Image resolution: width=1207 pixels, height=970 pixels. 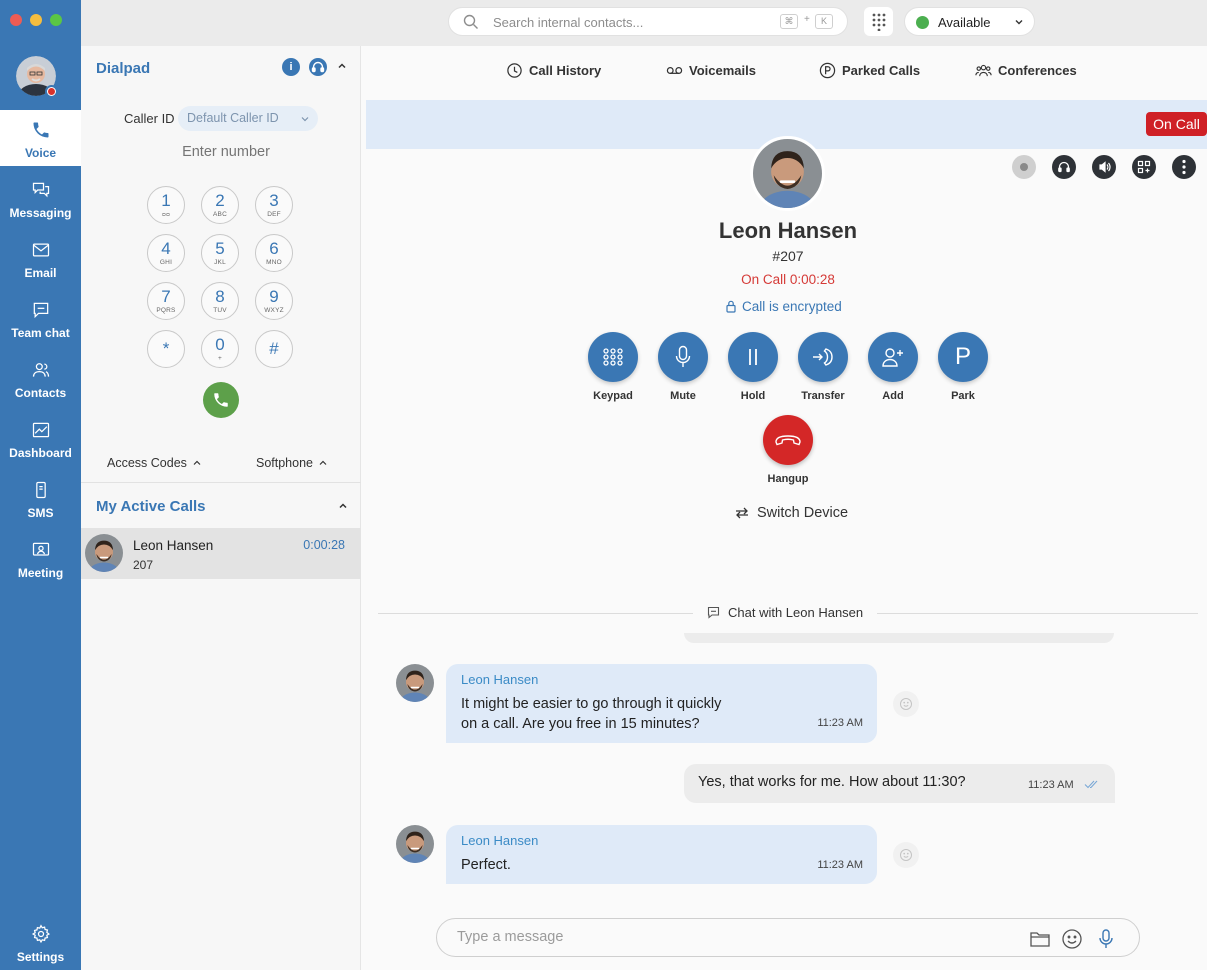 I want to click on dialpad-key: *, so click(x=166, y=349).